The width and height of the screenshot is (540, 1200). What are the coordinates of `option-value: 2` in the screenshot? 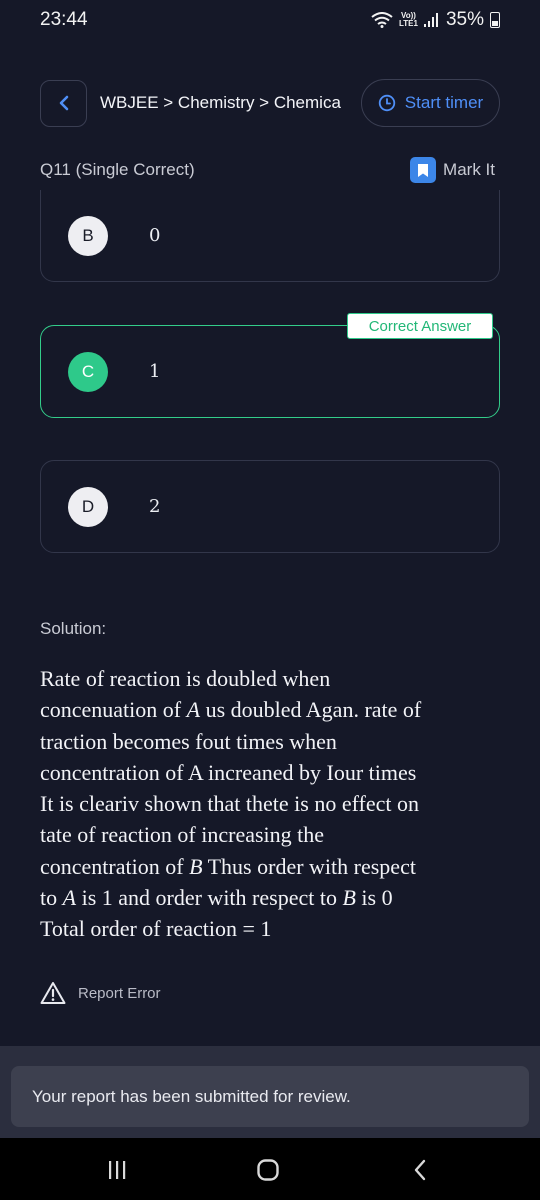 It's located at (155, 506).